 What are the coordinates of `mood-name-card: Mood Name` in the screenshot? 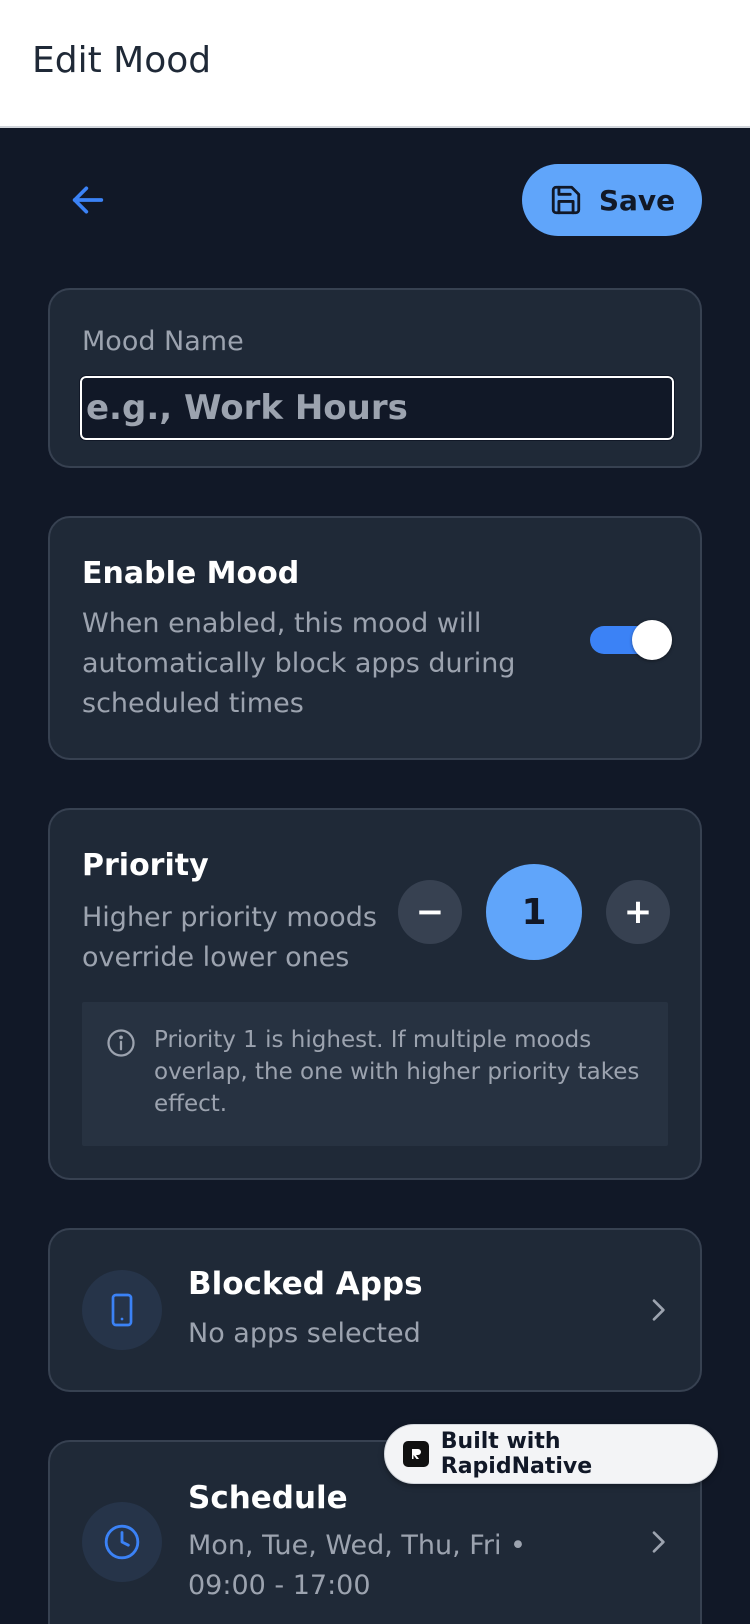 It's located at (375, 378).